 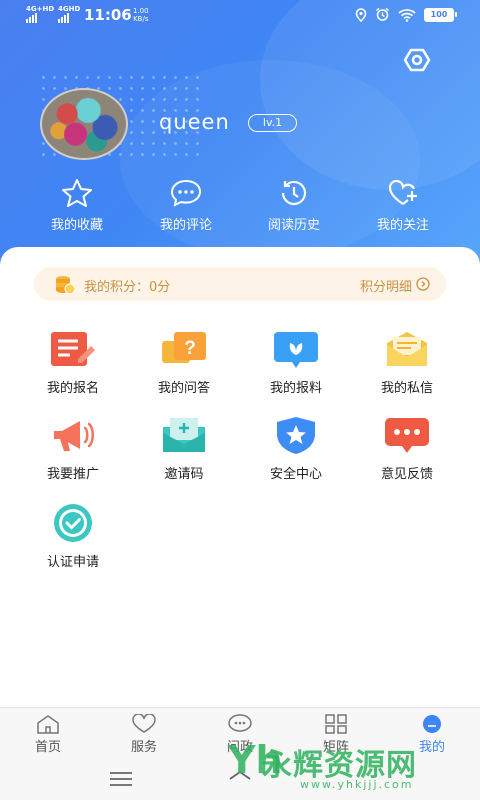 I want to click on comment-icon, so click(x=186, y=193).